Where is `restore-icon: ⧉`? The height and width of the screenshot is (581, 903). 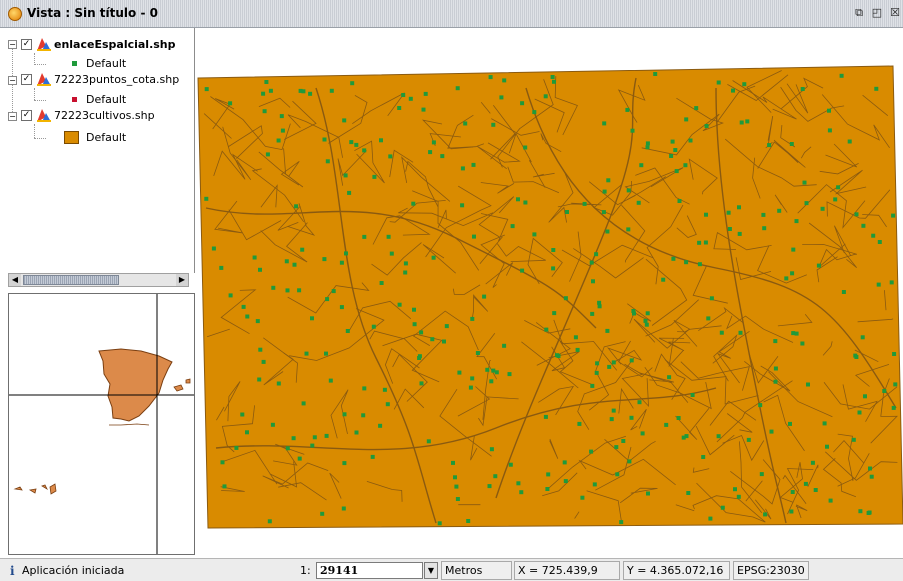
restore-icon: ⧉ is located at coordinates (859, 13).